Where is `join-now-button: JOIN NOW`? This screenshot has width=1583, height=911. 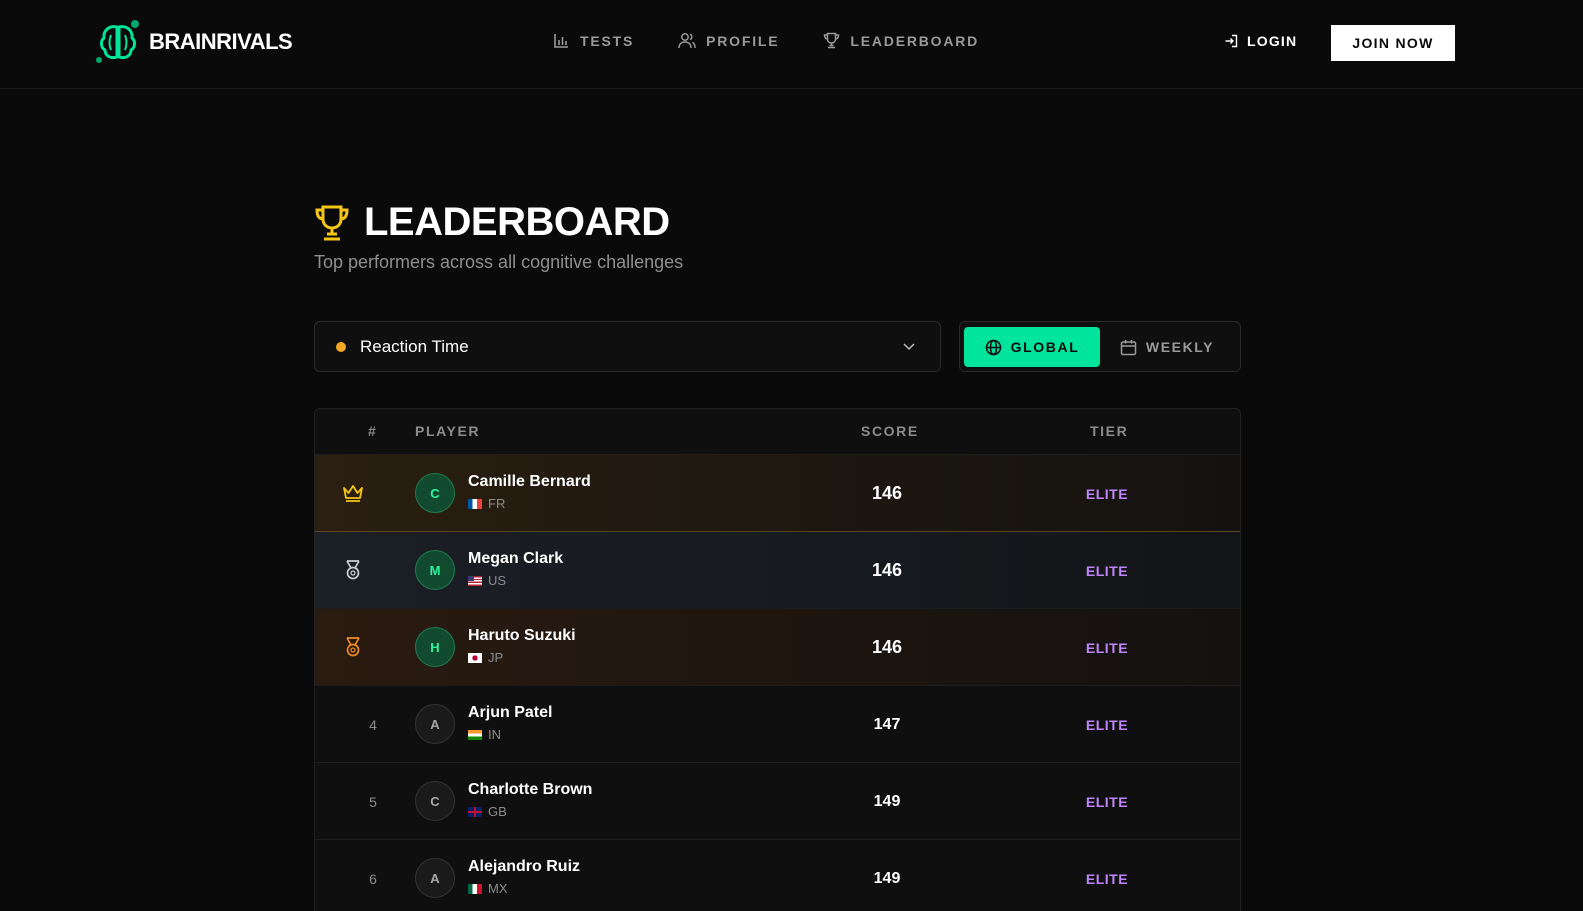
join-now-button: JOIN NOW is located at coordinates (1393, 43).